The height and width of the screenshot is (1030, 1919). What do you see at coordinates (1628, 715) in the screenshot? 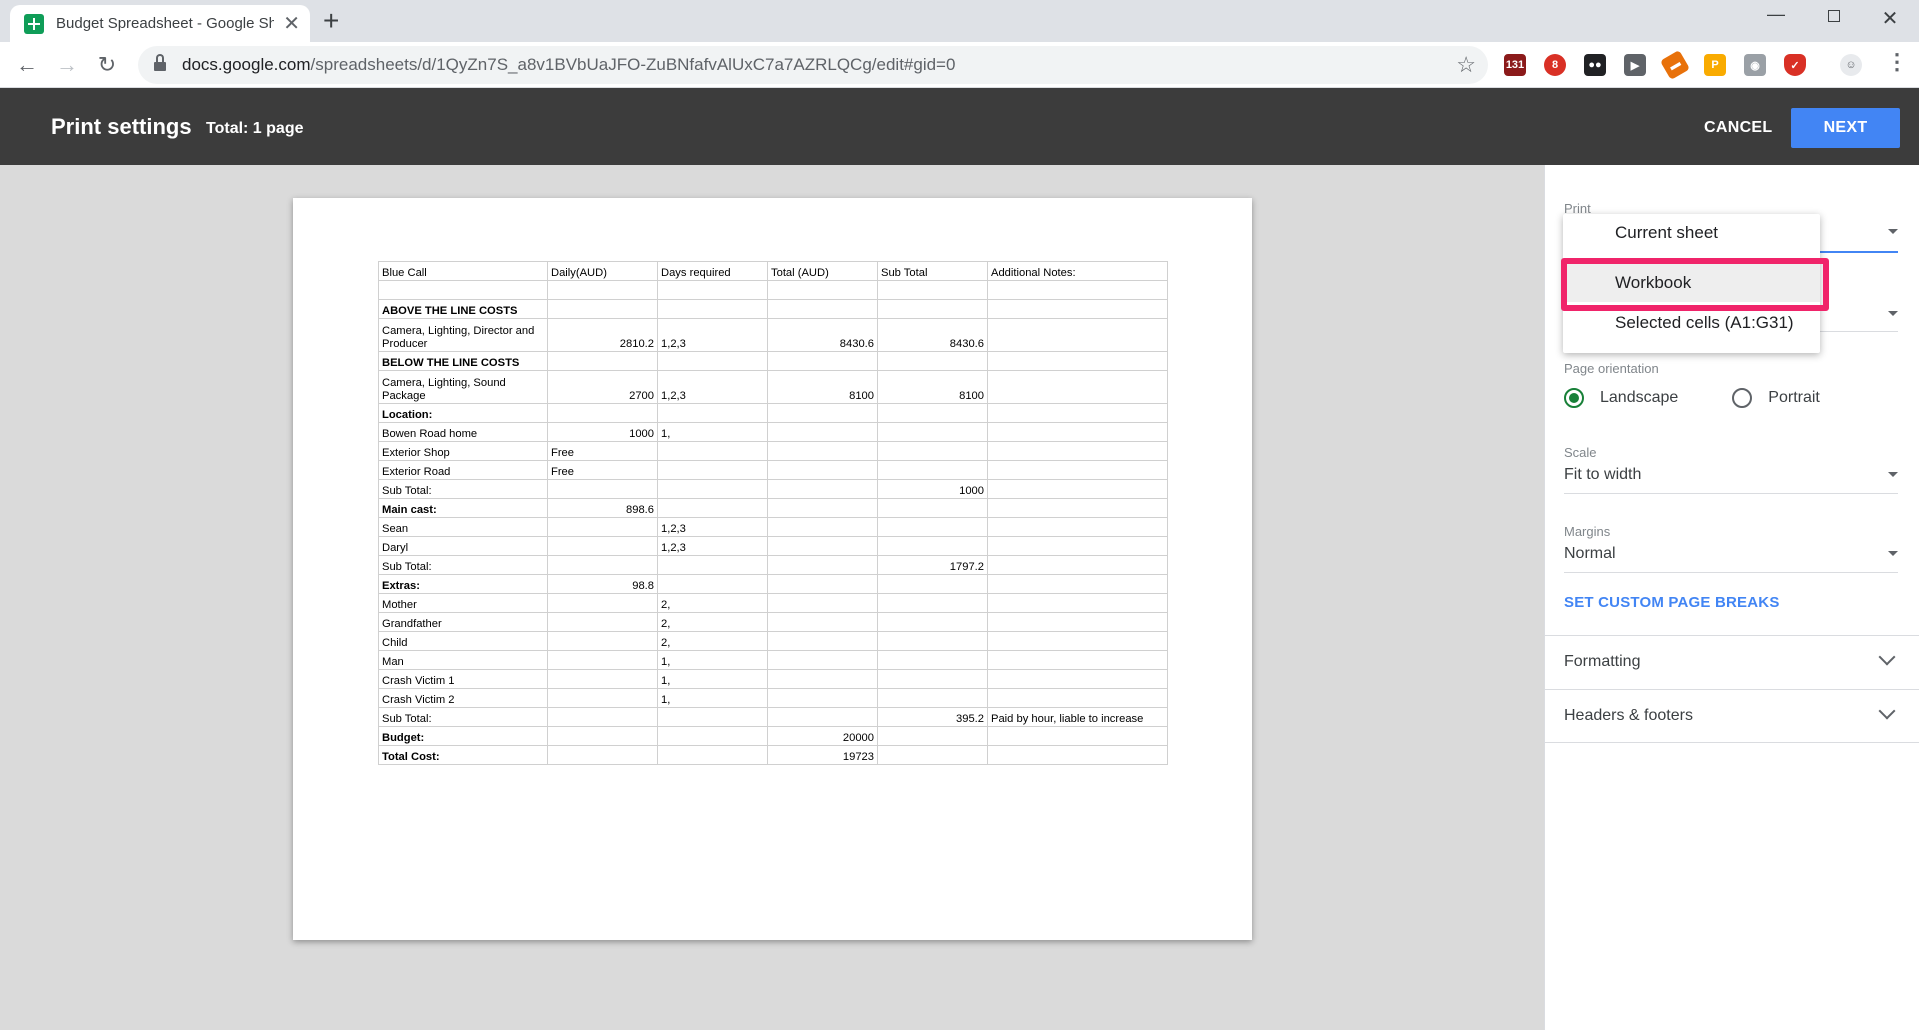
I see `headers-footers-label: Headers & footers` at bounding box center [1628, 715].